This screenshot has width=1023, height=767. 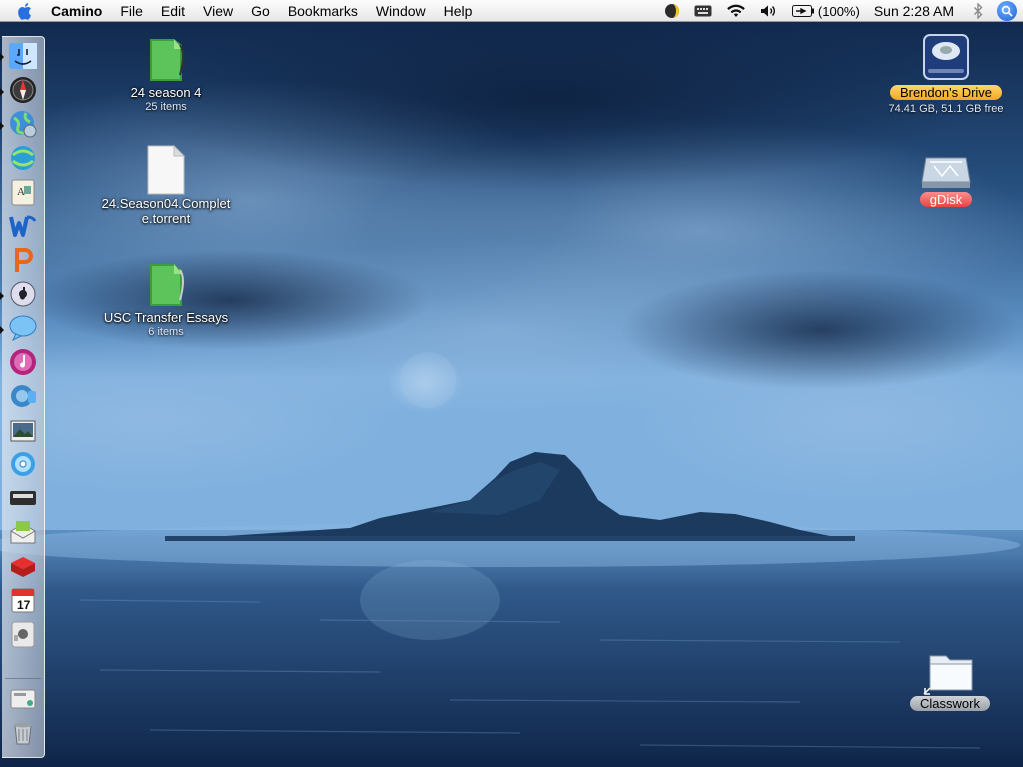 I want to click on downloads-stack-icon, so click(x=23, y=699).